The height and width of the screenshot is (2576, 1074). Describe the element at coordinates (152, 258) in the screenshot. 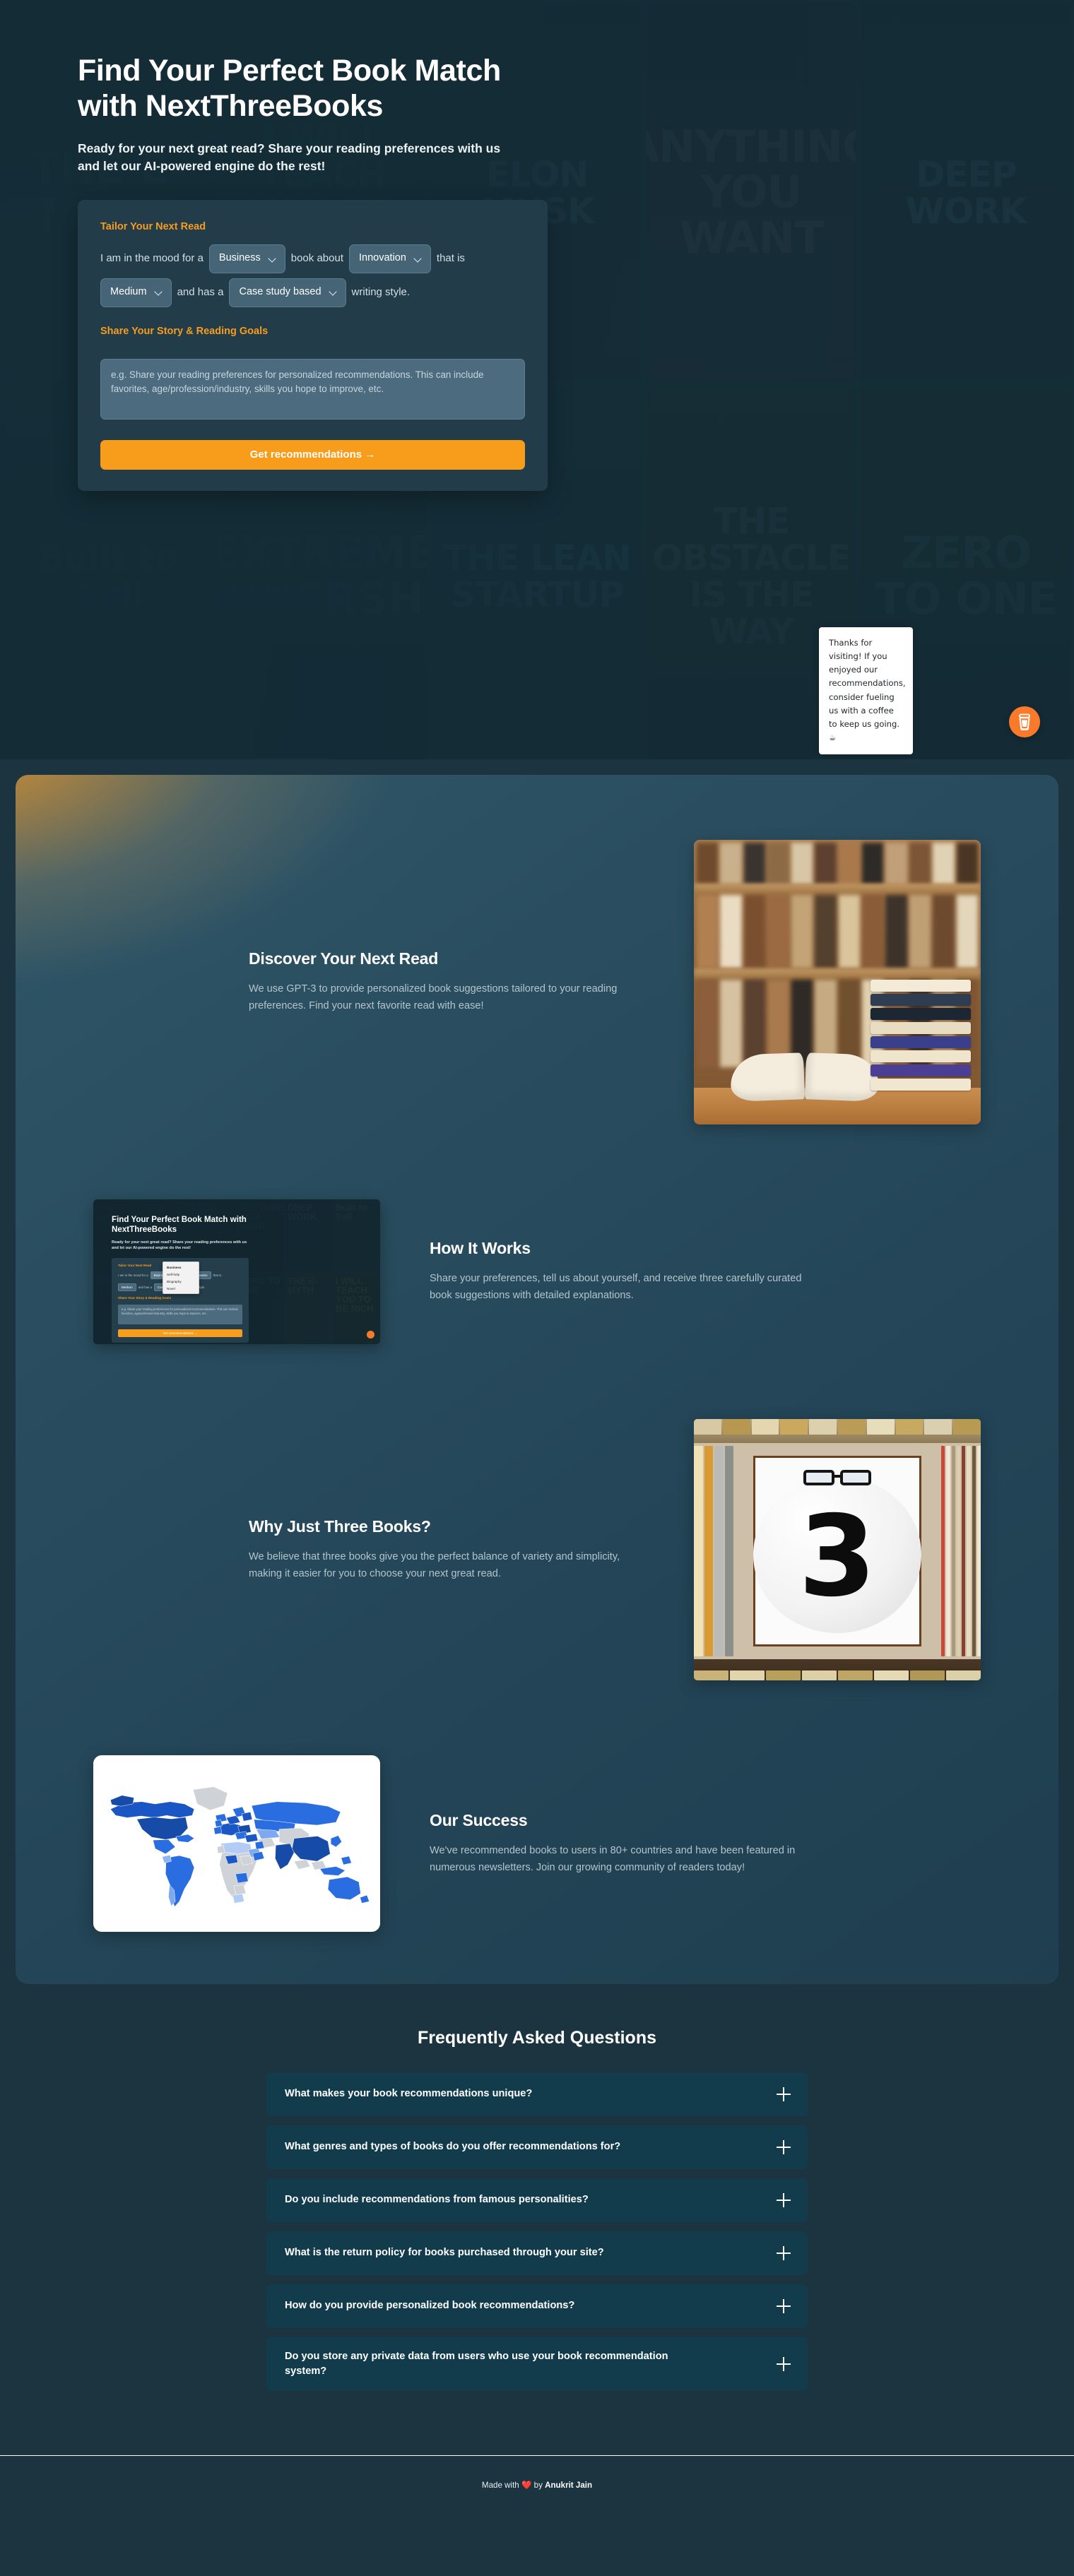

I see `sentence-part-1: I am in the mood for a` at that location.